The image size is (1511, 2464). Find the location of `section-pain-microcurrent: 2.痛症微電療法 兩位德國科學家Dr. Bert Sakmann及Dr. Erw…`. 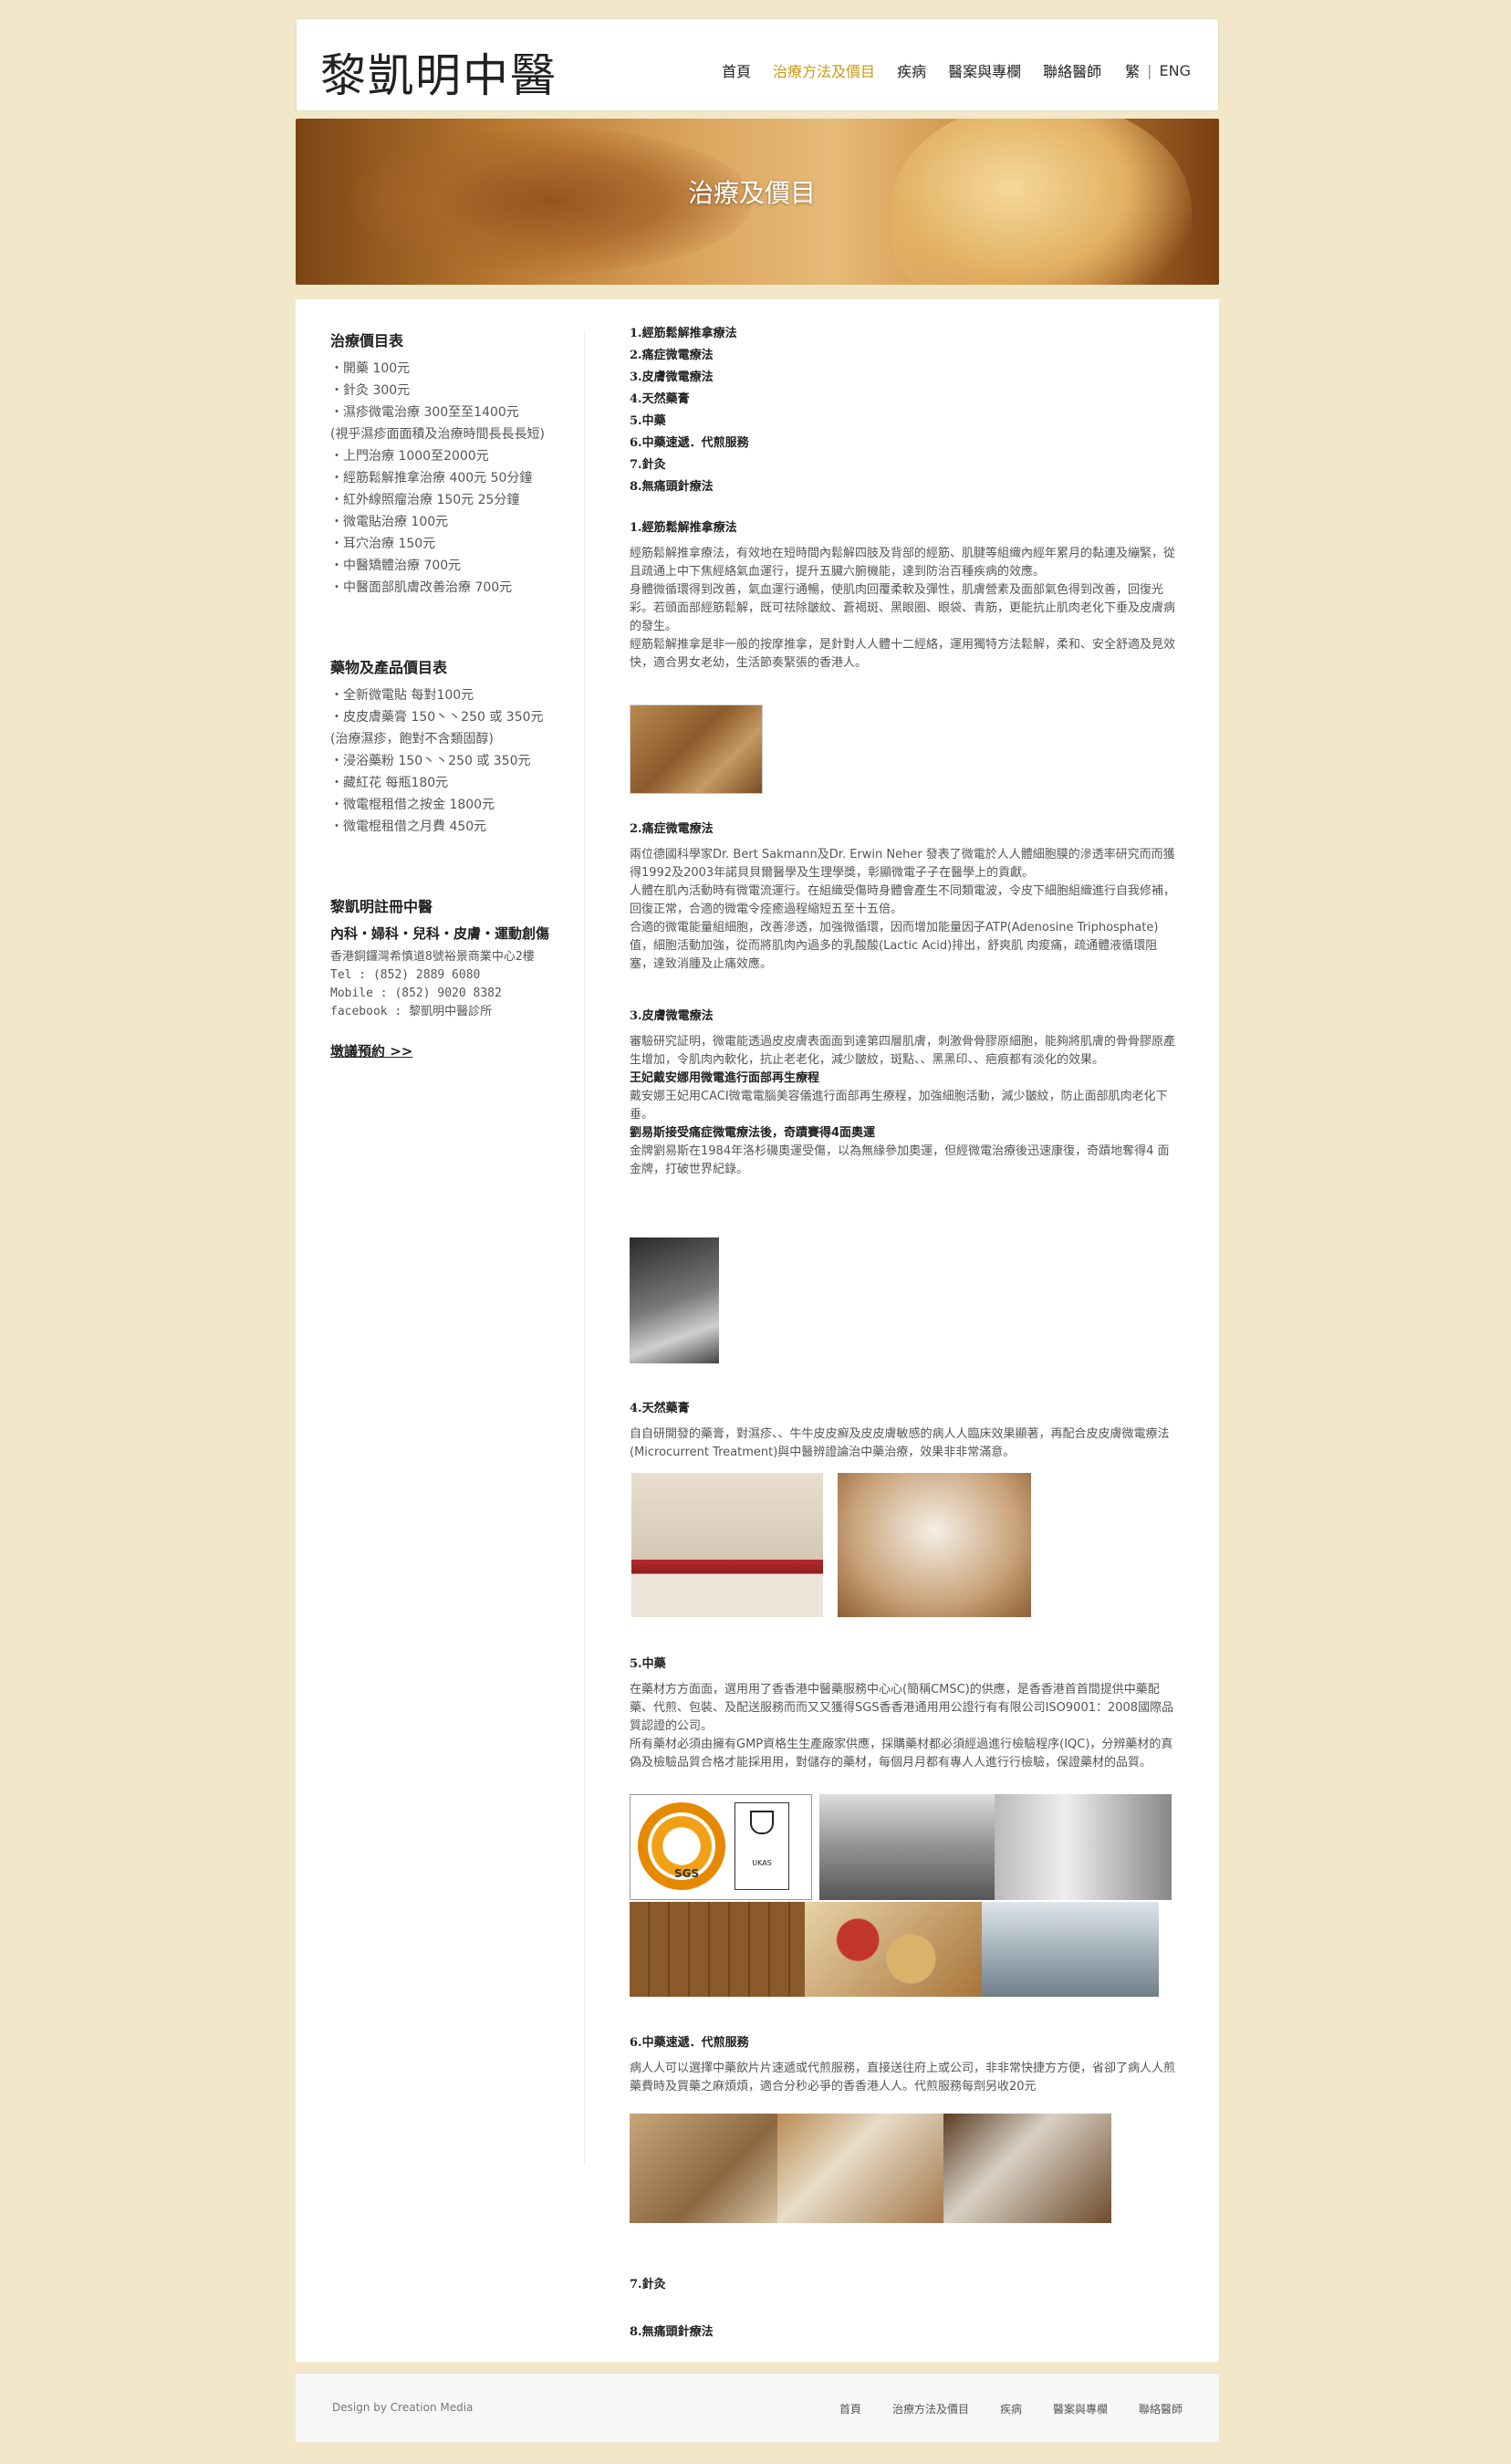

section-pain-microcurrent: 2.痛症微電療法 兩位德國科學家Dr. Bert Sakmann及Dr. Erw… is located at coordinates (903, 897).